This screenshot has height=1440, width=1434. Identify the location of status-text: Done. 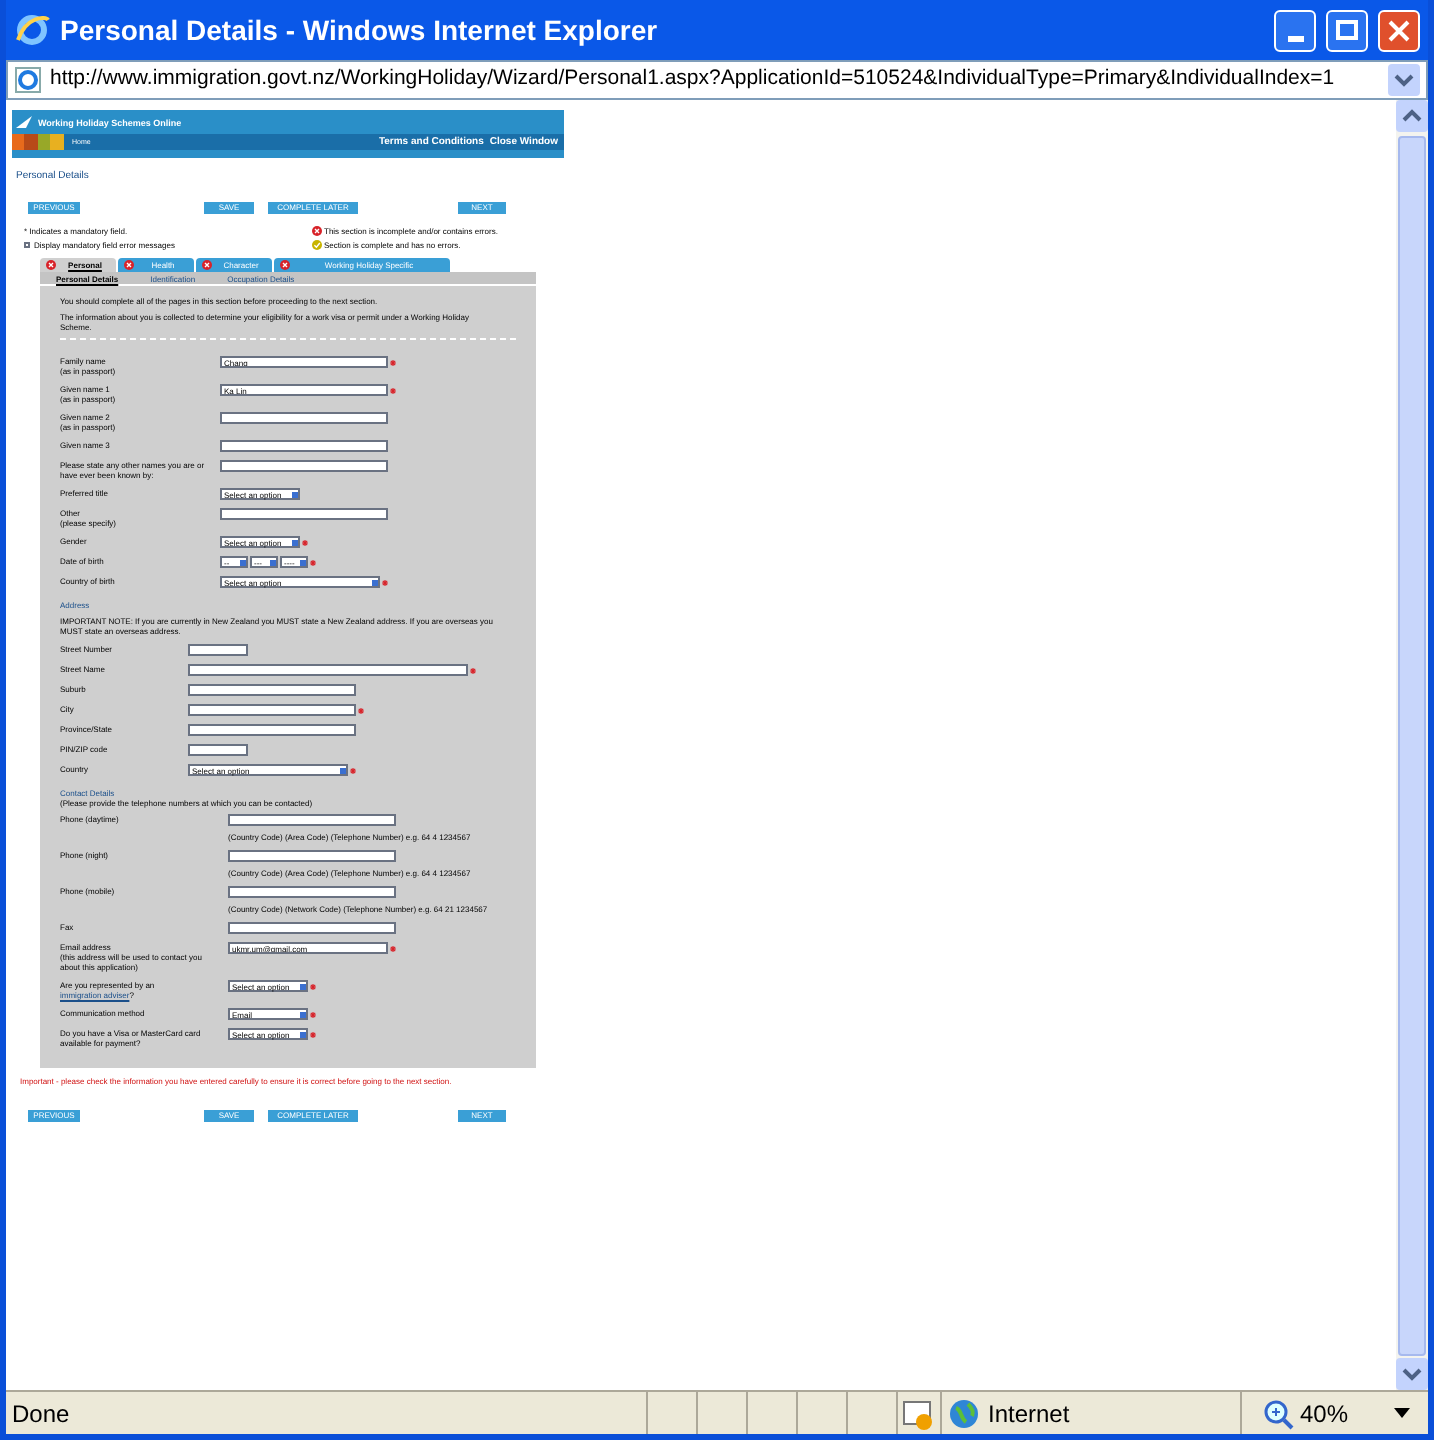
(41, 1414).